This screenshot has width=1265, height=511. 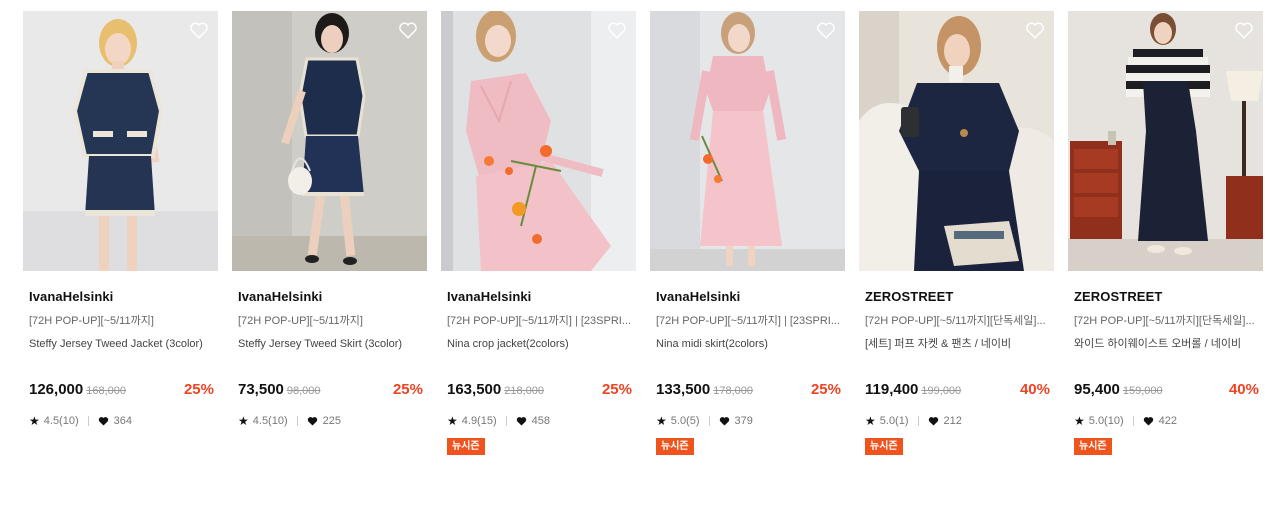 I want to click on product-name: 와이드 하이웨이스트 오버롤 / 네이비, so click(x=1166, y=352).